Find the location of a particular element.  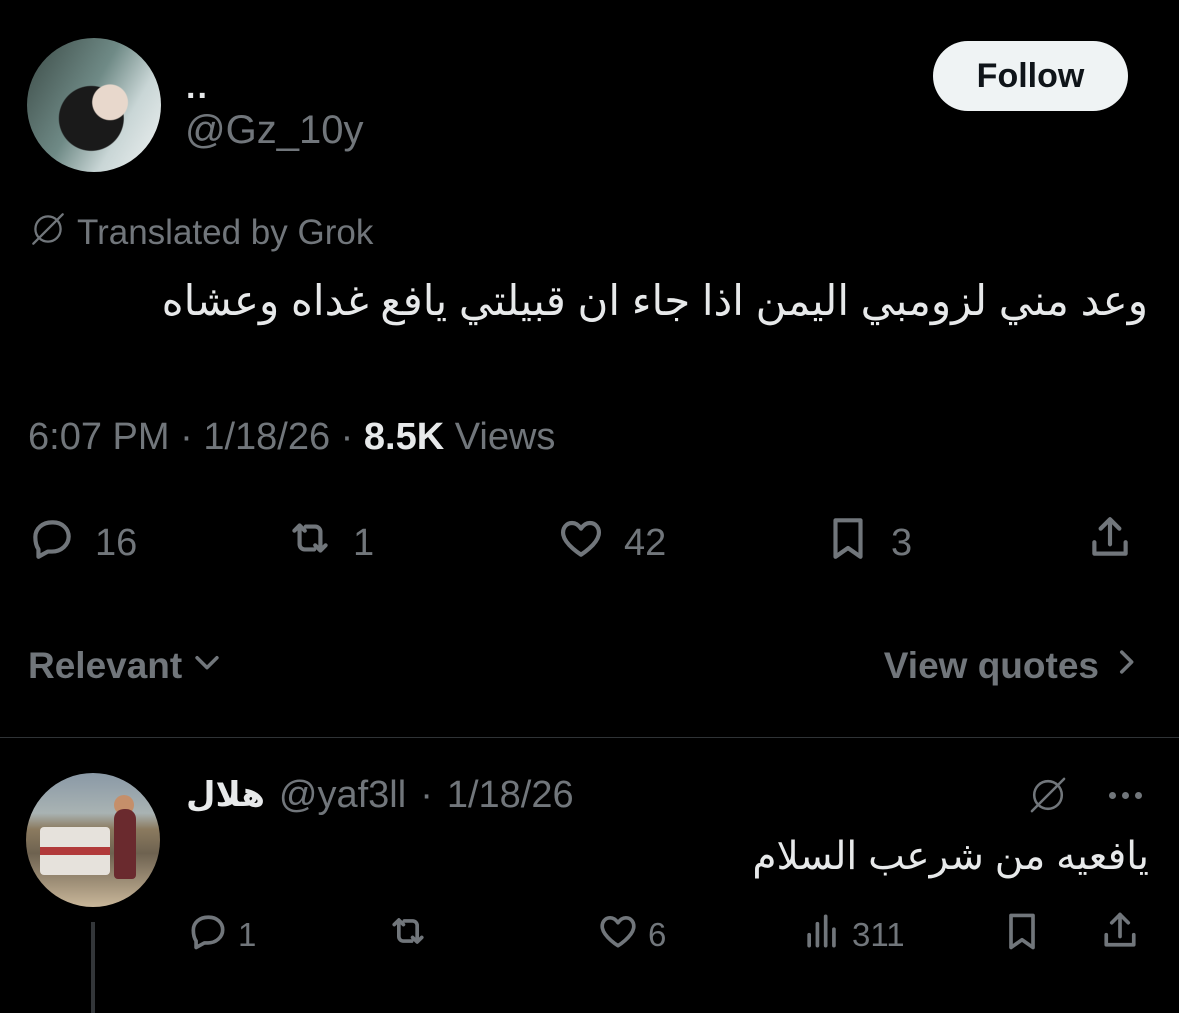

chevron-down-icon is located at coordinates (207, 666).